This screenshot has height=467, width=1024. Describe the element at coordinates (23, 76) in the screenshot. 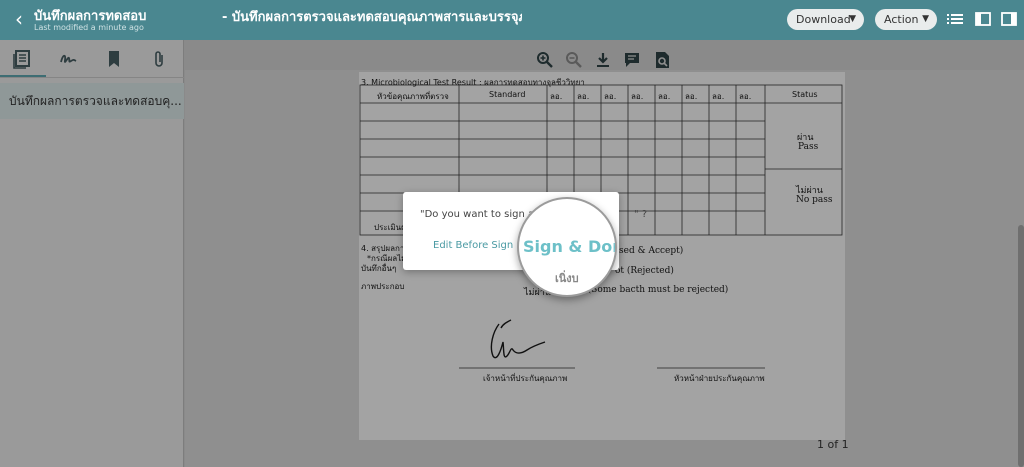

I see `active-tab-indicator` at that location.